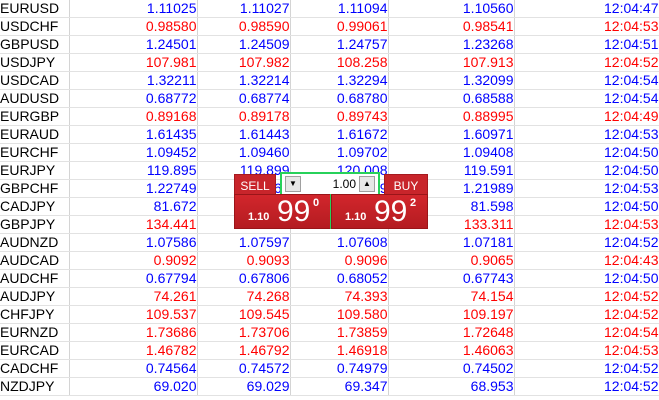  Describe the element at coordinates (339, 314) in the screenshot. I see `high-cell: 109.580` at that location.